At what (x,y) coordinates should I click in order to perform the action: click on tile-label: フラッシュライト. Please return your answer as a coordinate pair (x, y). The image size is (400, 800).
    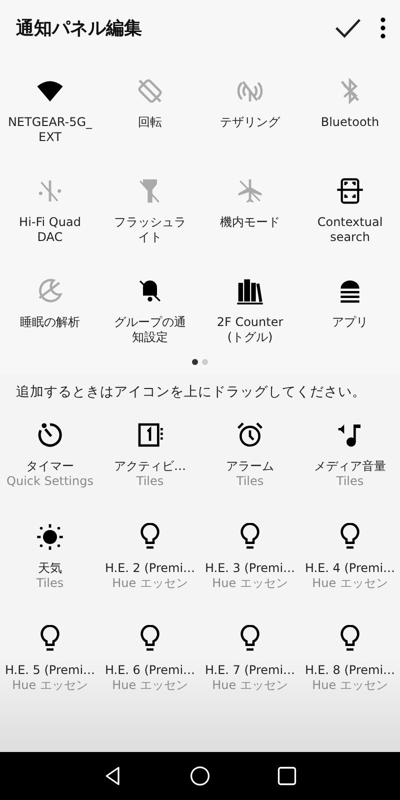
    Looking at the image, I should click on (150, 230).